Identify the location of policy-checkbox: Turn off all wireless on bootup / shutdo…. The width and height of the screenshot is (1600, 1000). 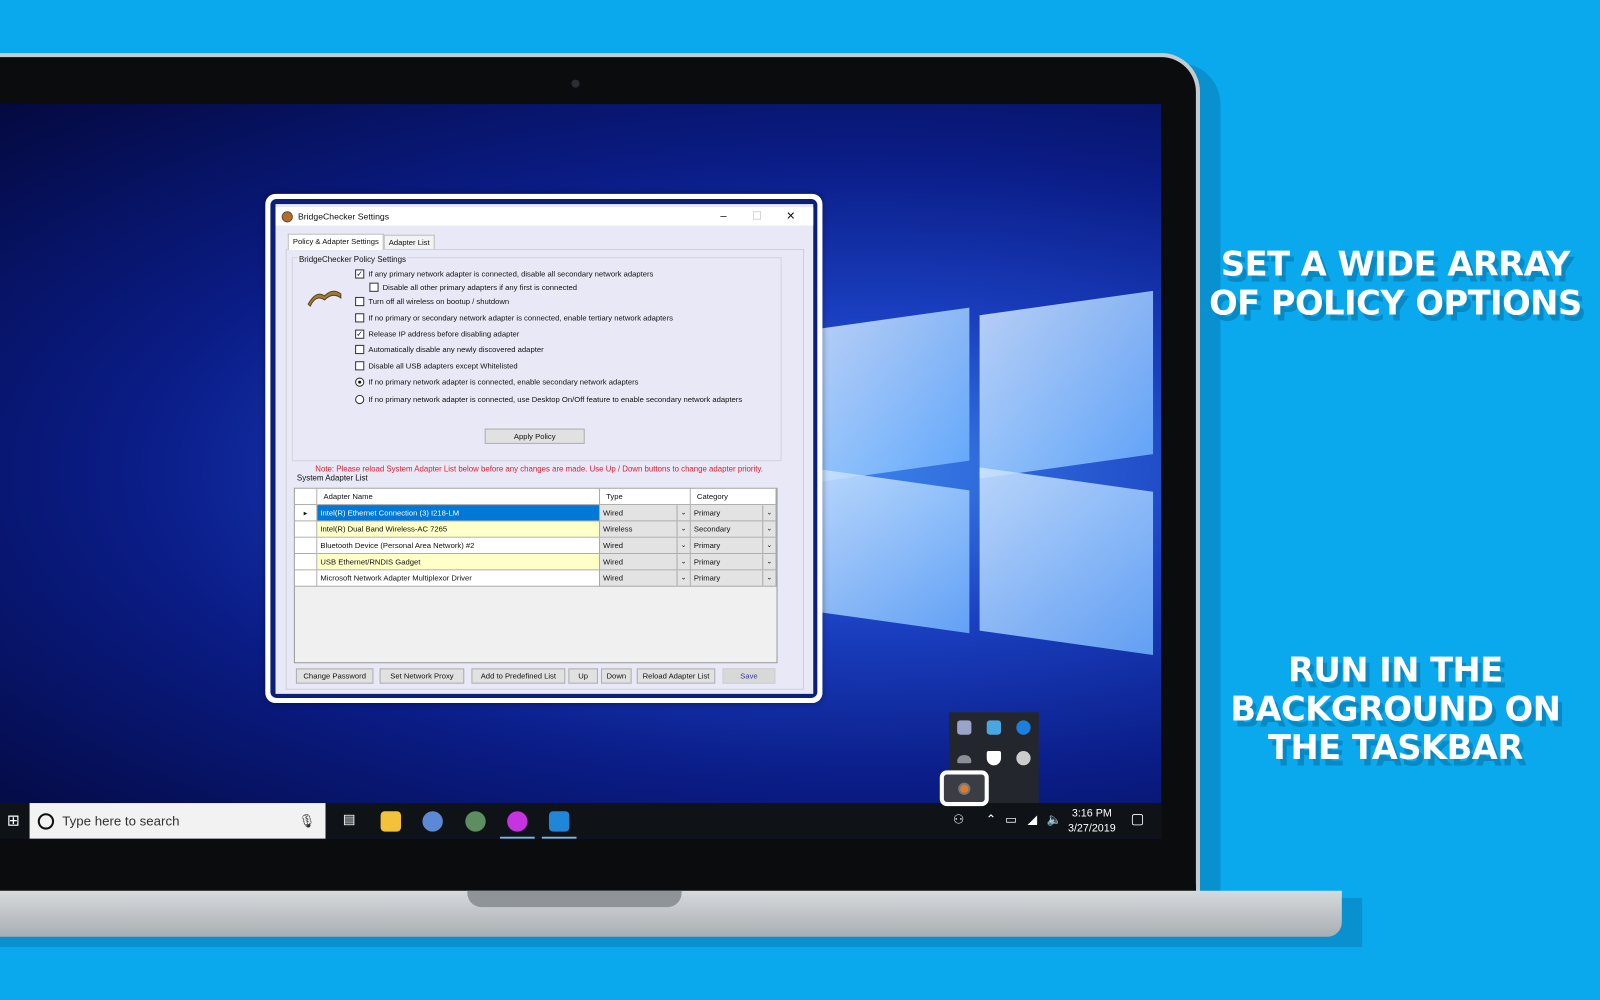
(432, 301).